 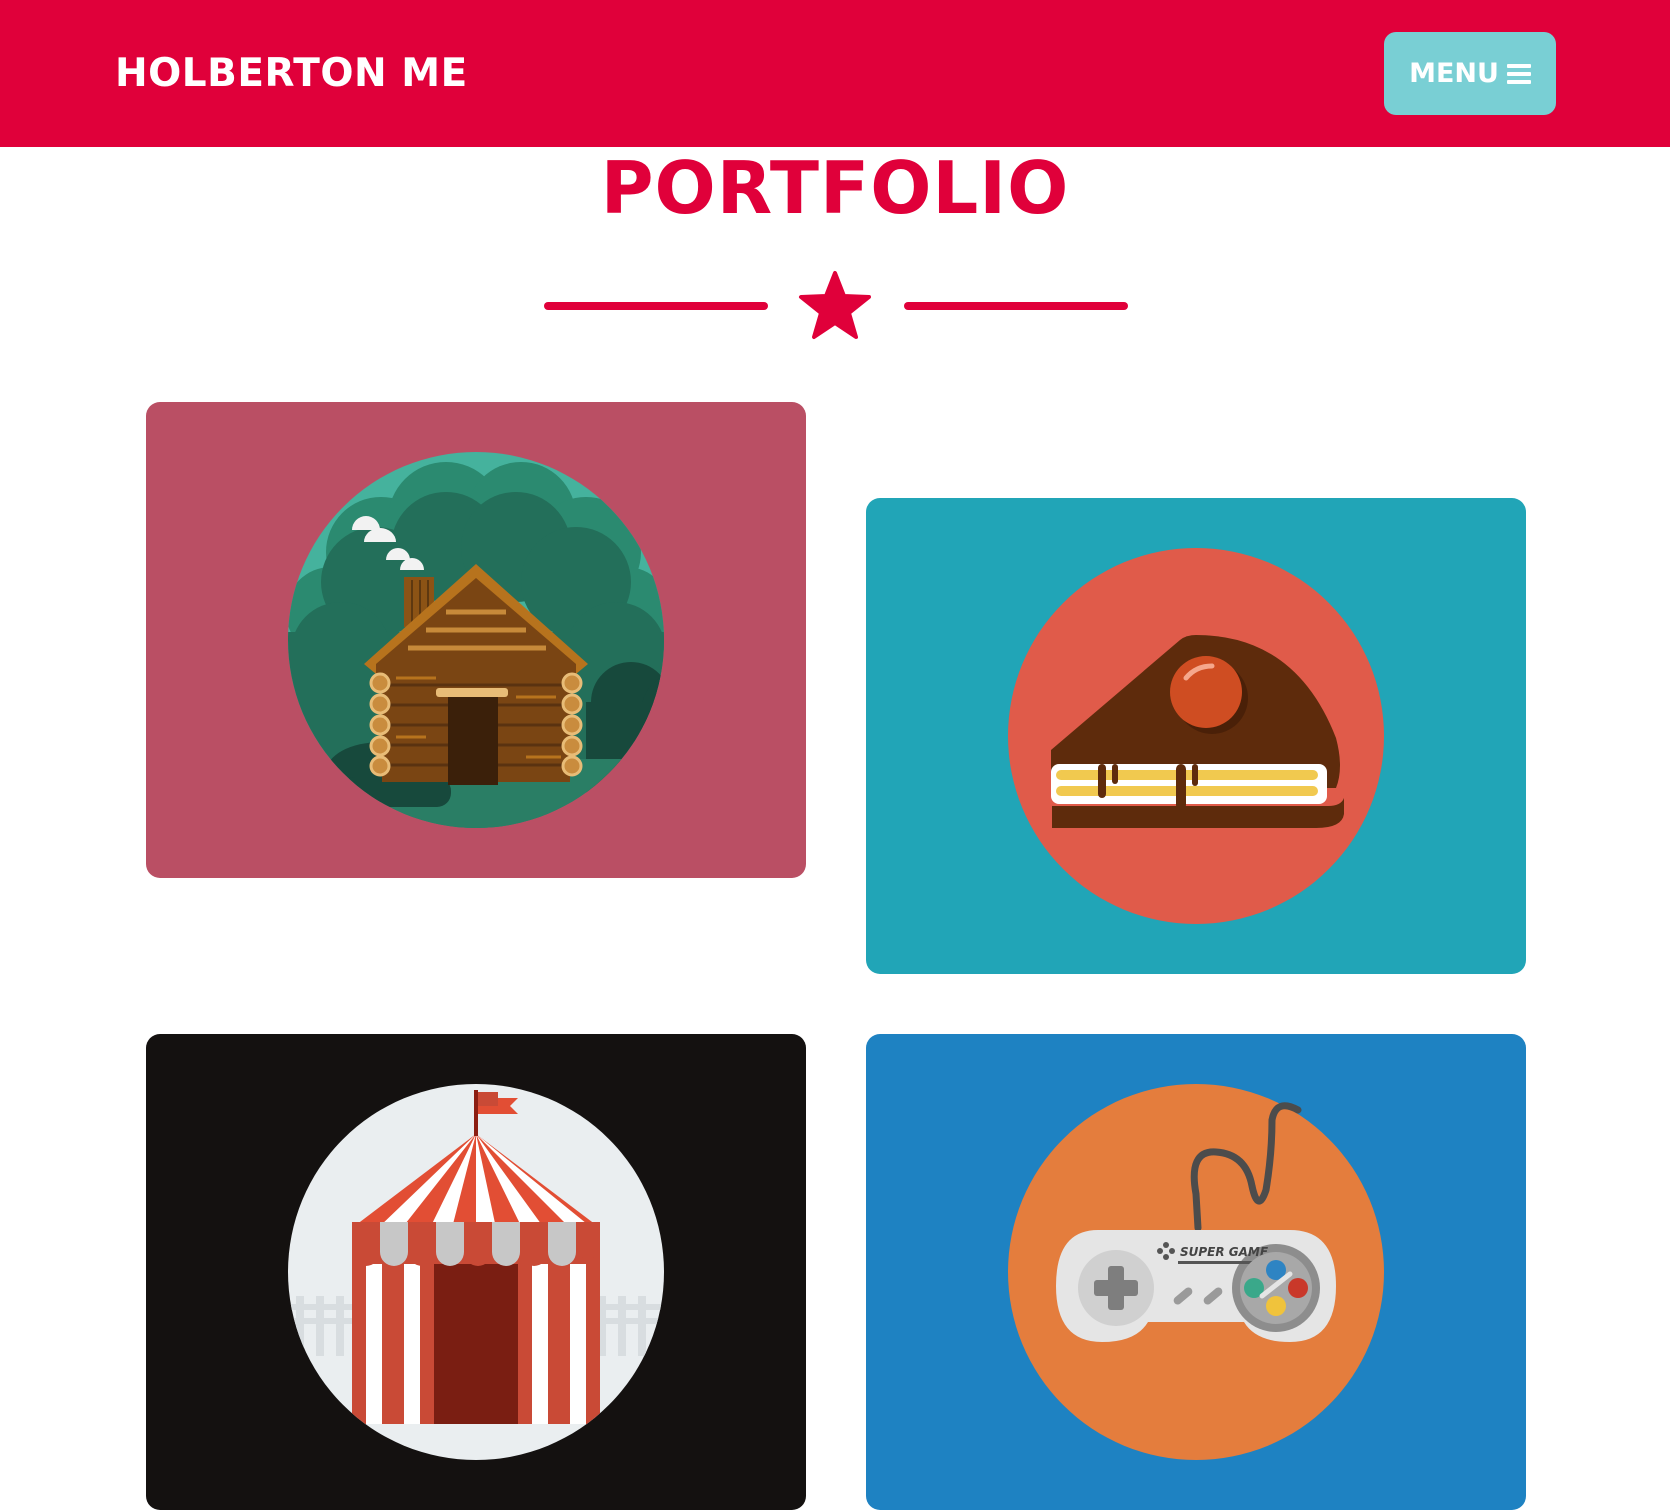 What do you see at coordinates (1454, 73) in the screenshot?
I see `menu-button-label: MENU` at bounding box center [1454, 73].